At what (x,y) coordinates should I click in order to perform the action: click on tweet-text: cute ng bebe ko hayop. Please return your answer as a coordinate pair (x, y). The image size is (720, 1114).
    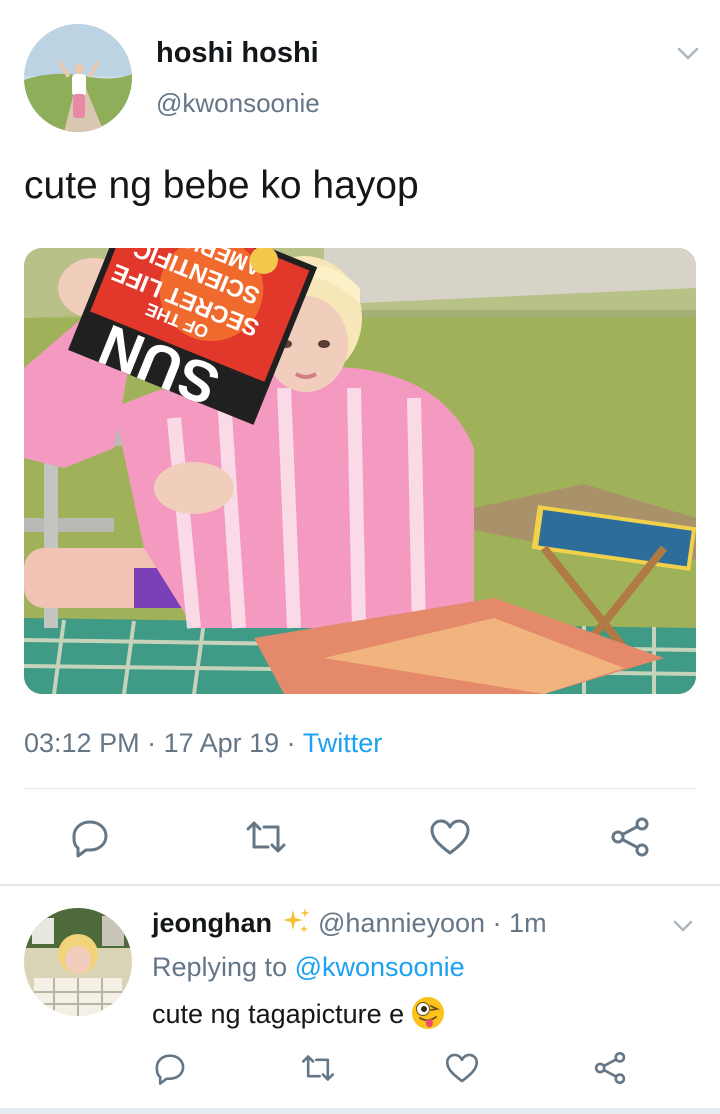
    Looking at the image, I should click on (221, 185).